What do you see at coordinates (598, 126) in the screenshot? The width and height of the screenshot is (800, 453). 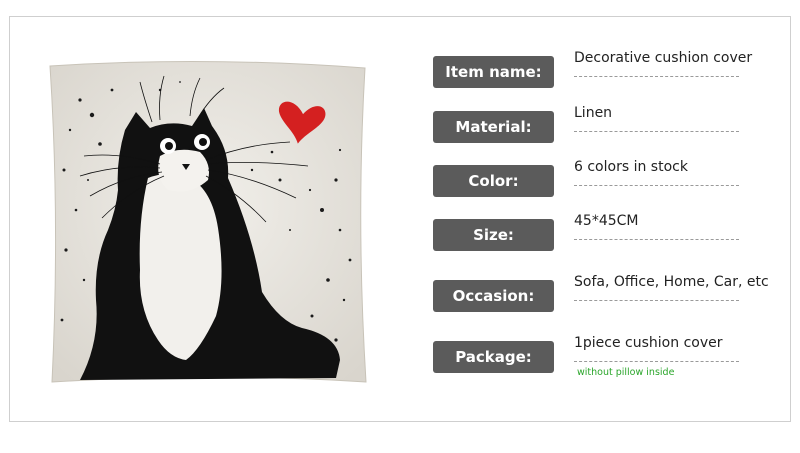 I see `spec-row-material: Material: Linen` at bounding box center [598, 126].